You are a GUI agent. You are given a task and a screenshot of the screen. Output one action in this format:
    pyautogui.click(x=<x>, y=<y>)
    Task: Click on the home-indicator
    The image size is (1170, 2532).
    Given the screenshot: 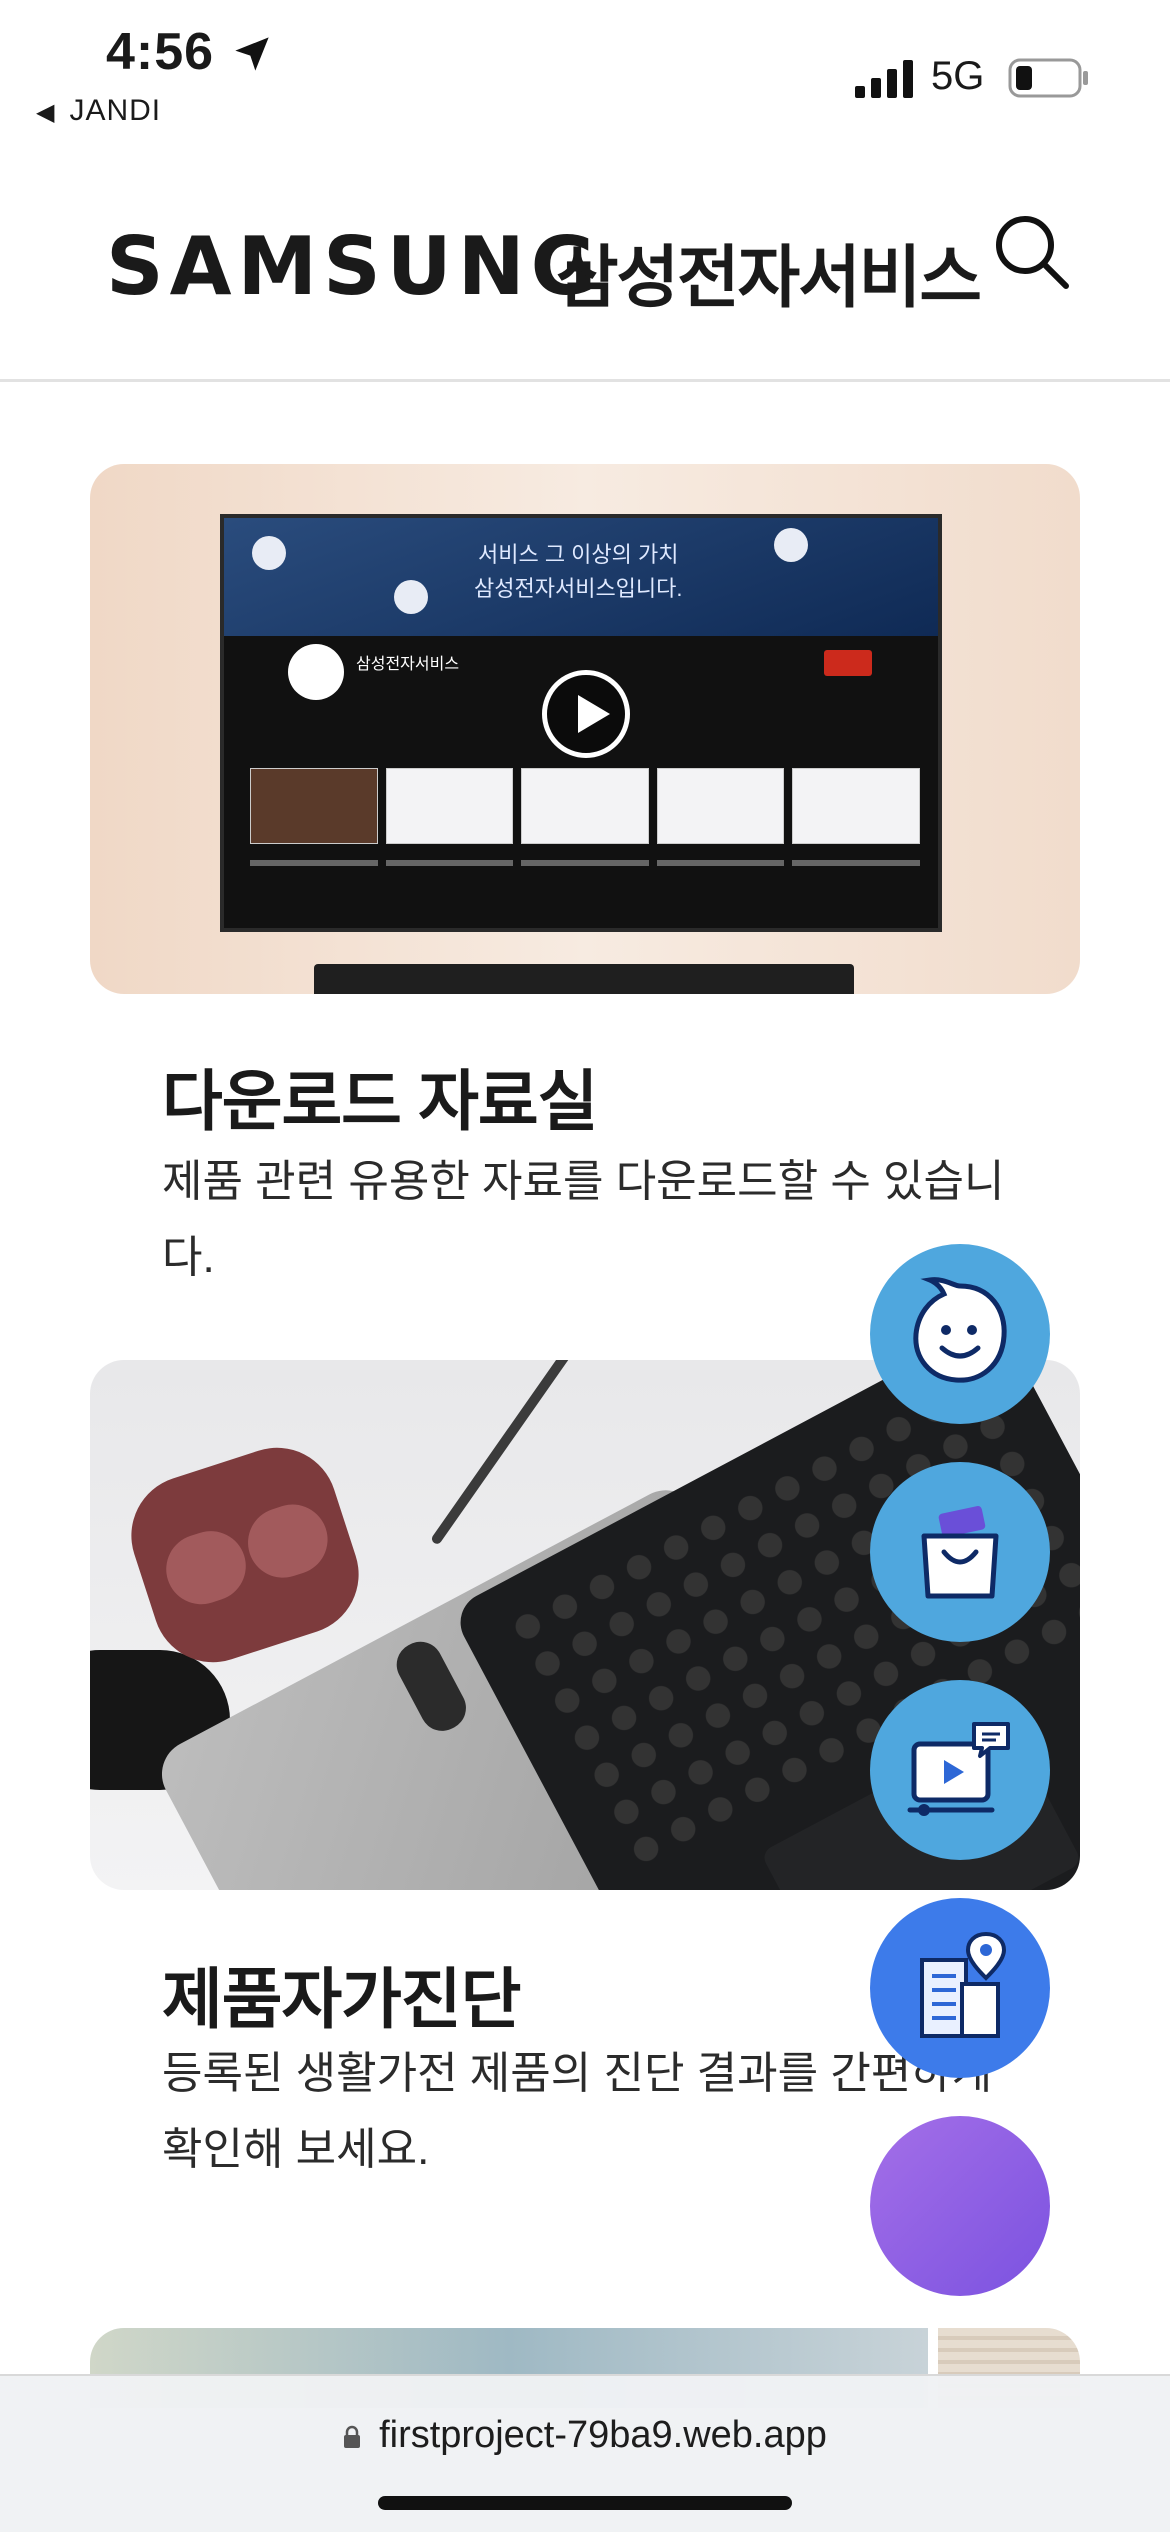 What is the action you would take?
    pyautogui.click(x=585, y=2503)
    